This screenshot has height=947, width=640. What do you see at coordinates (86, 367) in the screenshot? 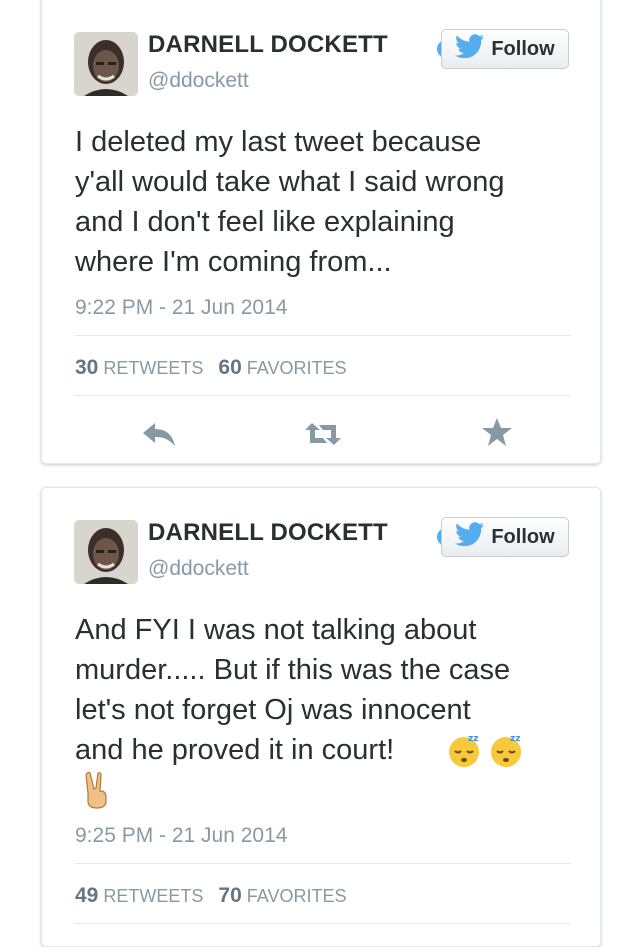
I see `retweet-count: 30` at bounding box center [86, 367].